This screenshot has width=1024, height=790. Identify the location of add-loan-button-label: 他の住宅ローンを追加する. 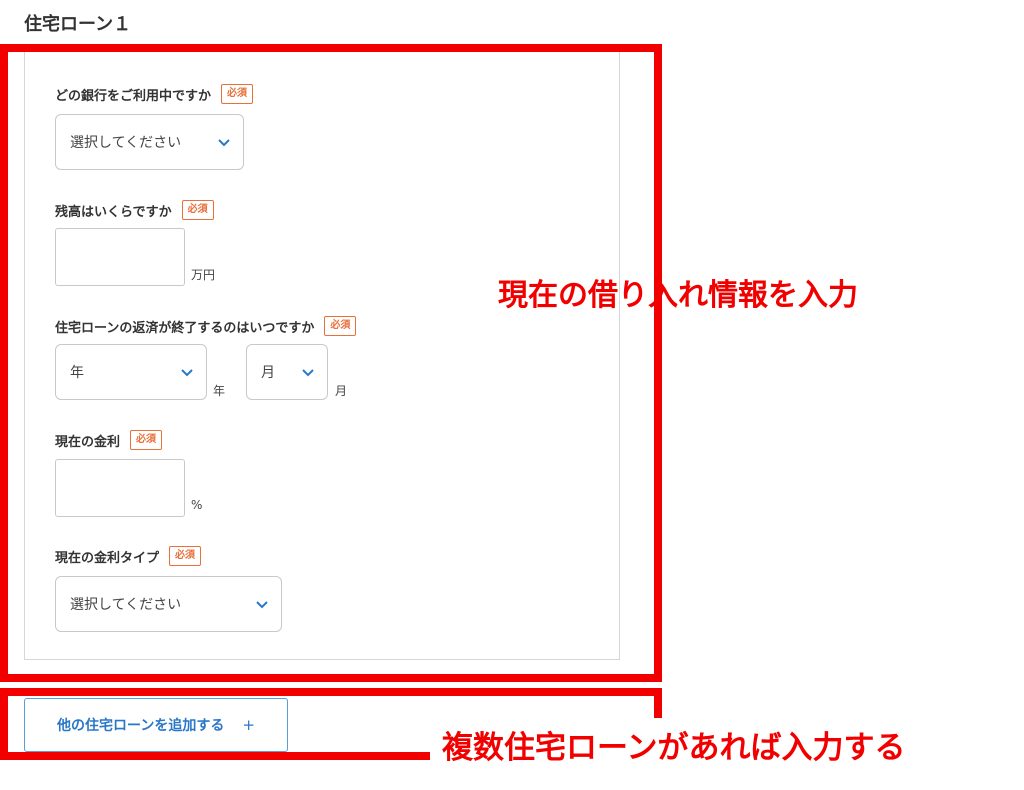
(141, 726).